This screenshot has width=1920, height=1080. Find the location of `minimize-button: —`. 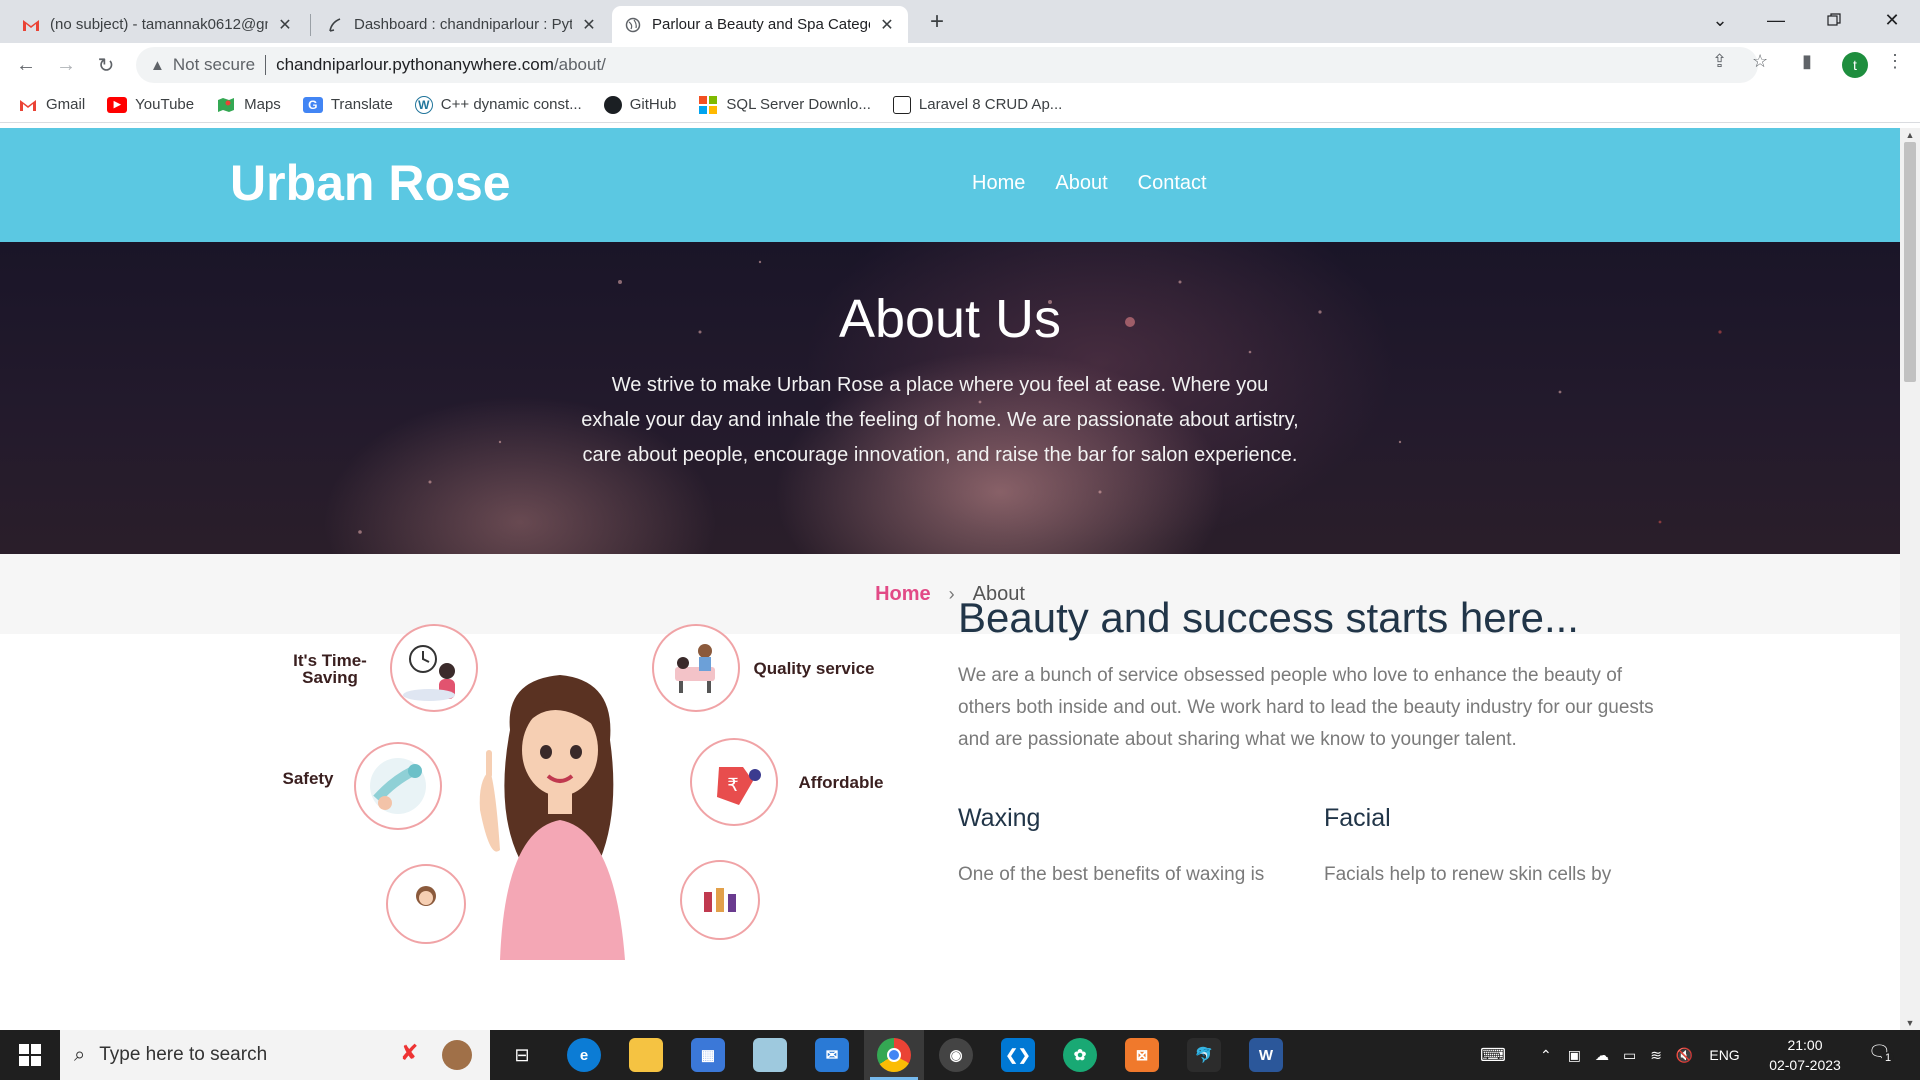

minimize-button: — is located at coordinates (1776, 20).